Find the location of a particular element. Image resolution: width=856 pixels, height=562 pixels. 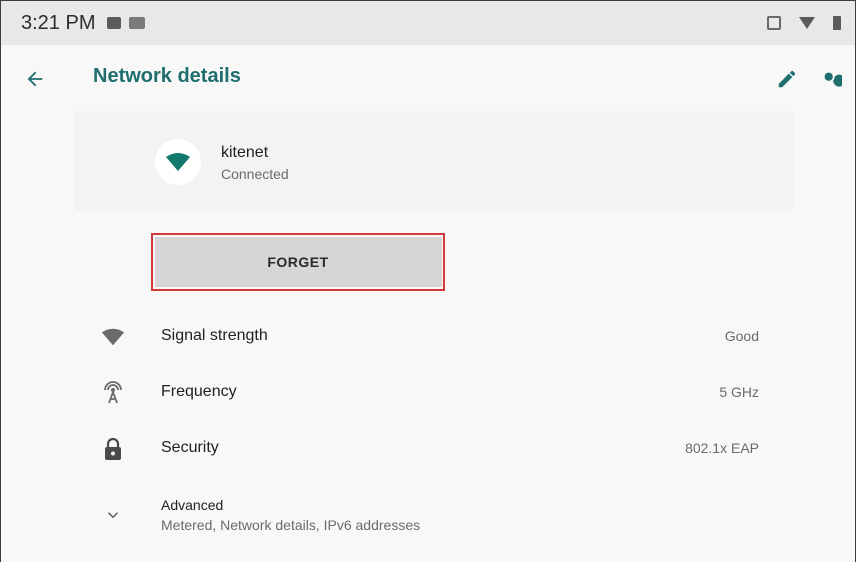

signal-strength-row: Signal strength Good is located at coordinates (428, 337).